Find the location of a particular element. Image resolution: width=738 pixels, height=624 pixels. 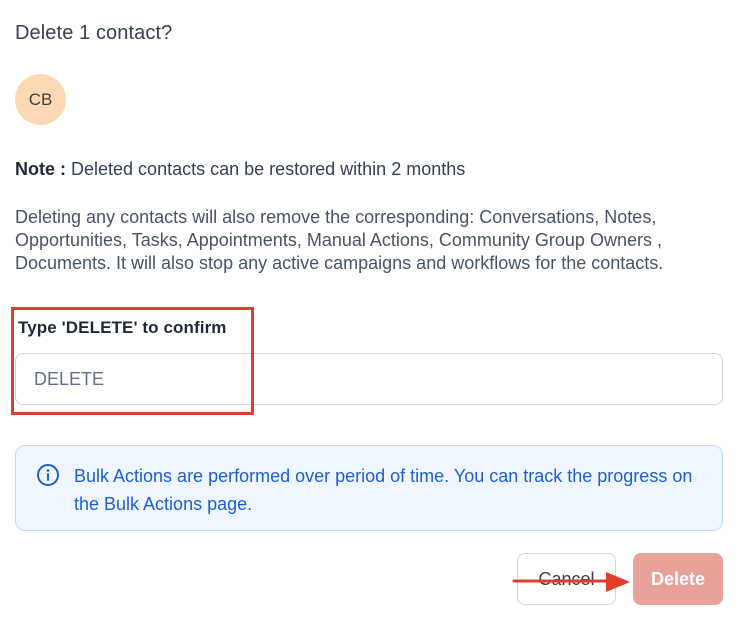

note-label: Note : is located at coordinates (40, 169).